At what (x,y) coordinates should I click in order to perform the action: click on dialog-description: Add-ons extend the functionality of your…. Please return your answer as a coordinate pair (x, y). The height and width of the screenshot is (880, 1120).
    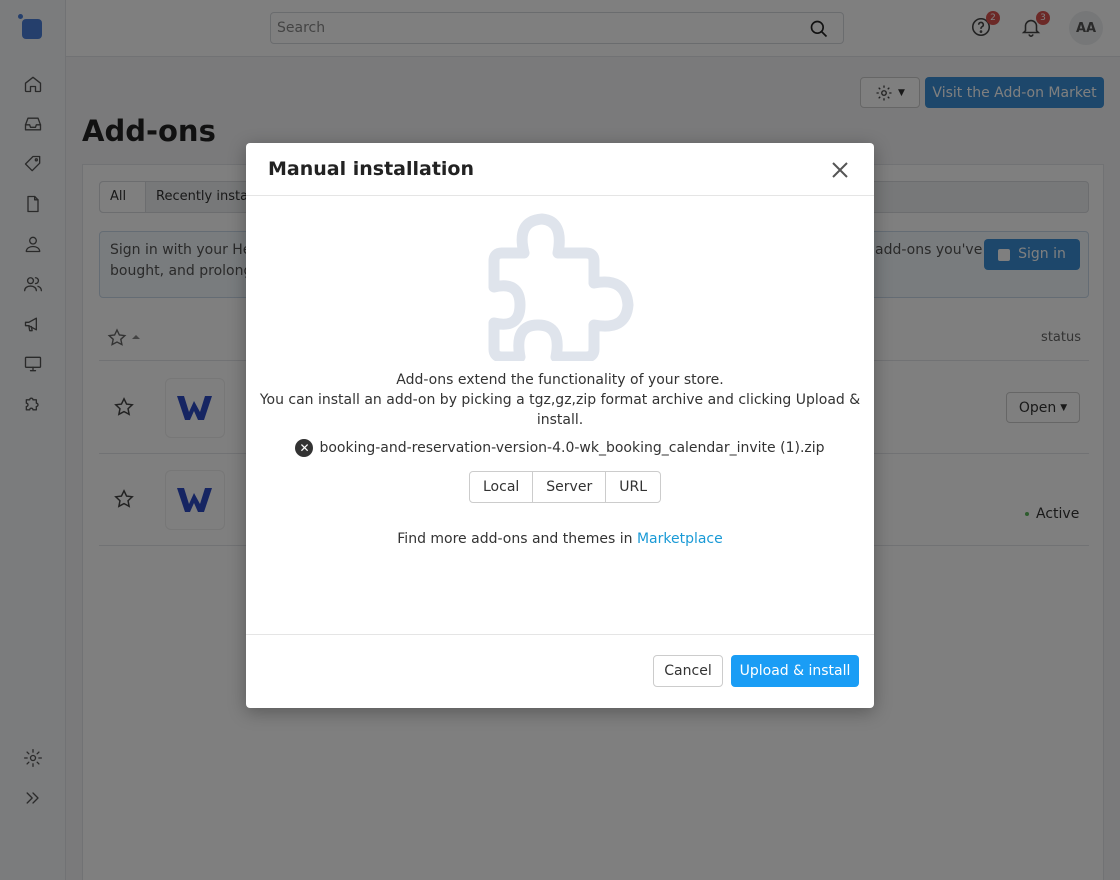
    Looking at the image, I should click on (560, 400).